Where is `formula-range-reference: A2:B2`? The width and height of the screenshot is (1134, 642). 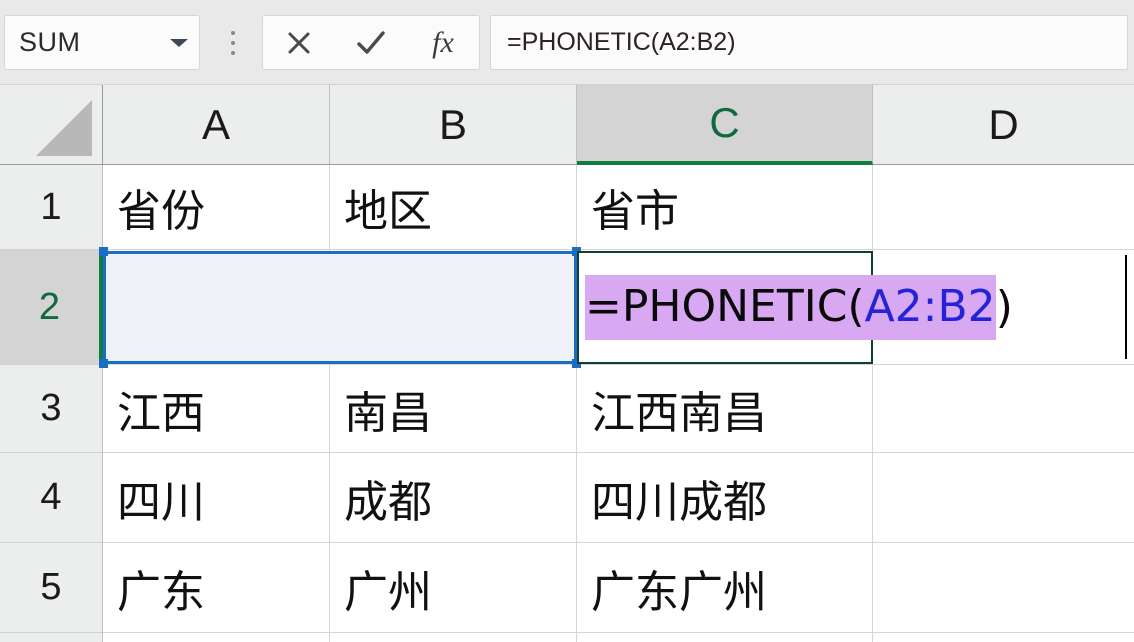 formula-range-reference: A2:B2 is located at coordinates (930, 307).